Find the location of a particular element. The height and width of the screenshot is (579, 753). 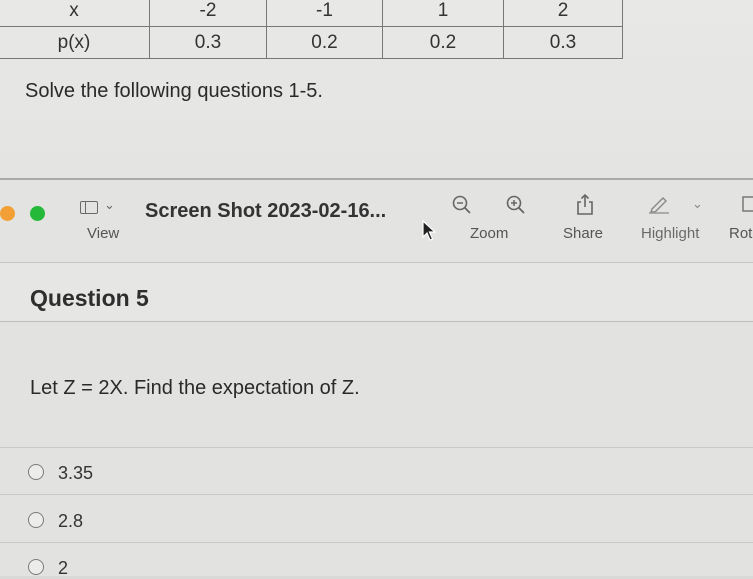

table-cell: -1 is located at coordinates (324, 13).